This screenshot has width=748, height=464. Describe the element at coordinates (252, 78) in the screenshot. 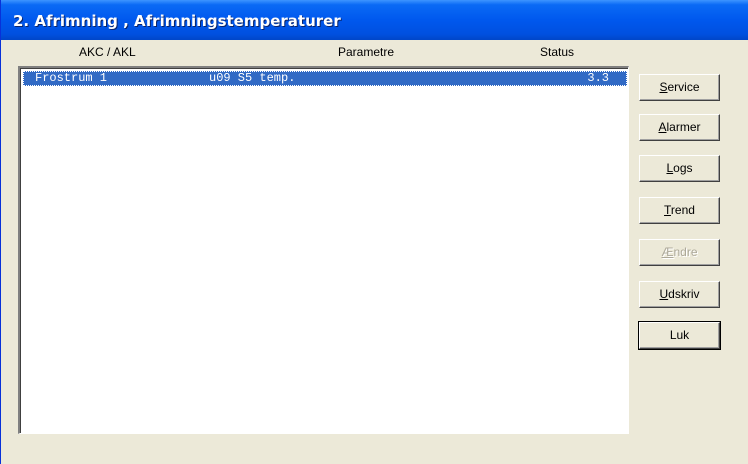

I see `row-parameter: u09 S5 temp.` at that location.